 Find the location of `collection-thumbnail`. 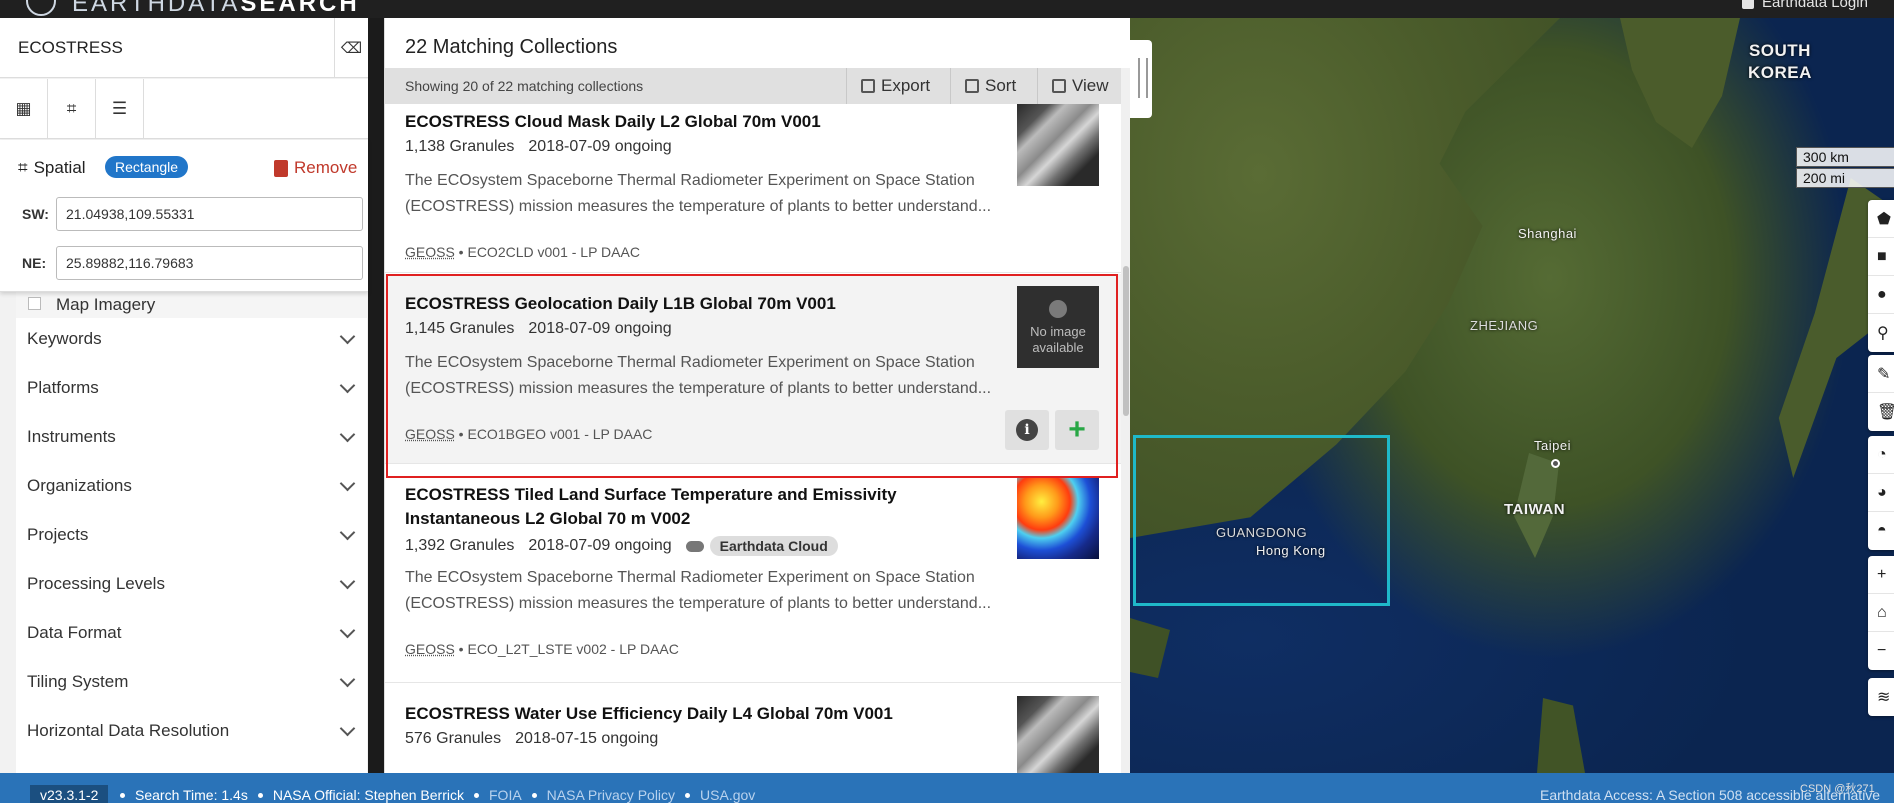

collection-thumbnail is located at coordinates (1058, 518).